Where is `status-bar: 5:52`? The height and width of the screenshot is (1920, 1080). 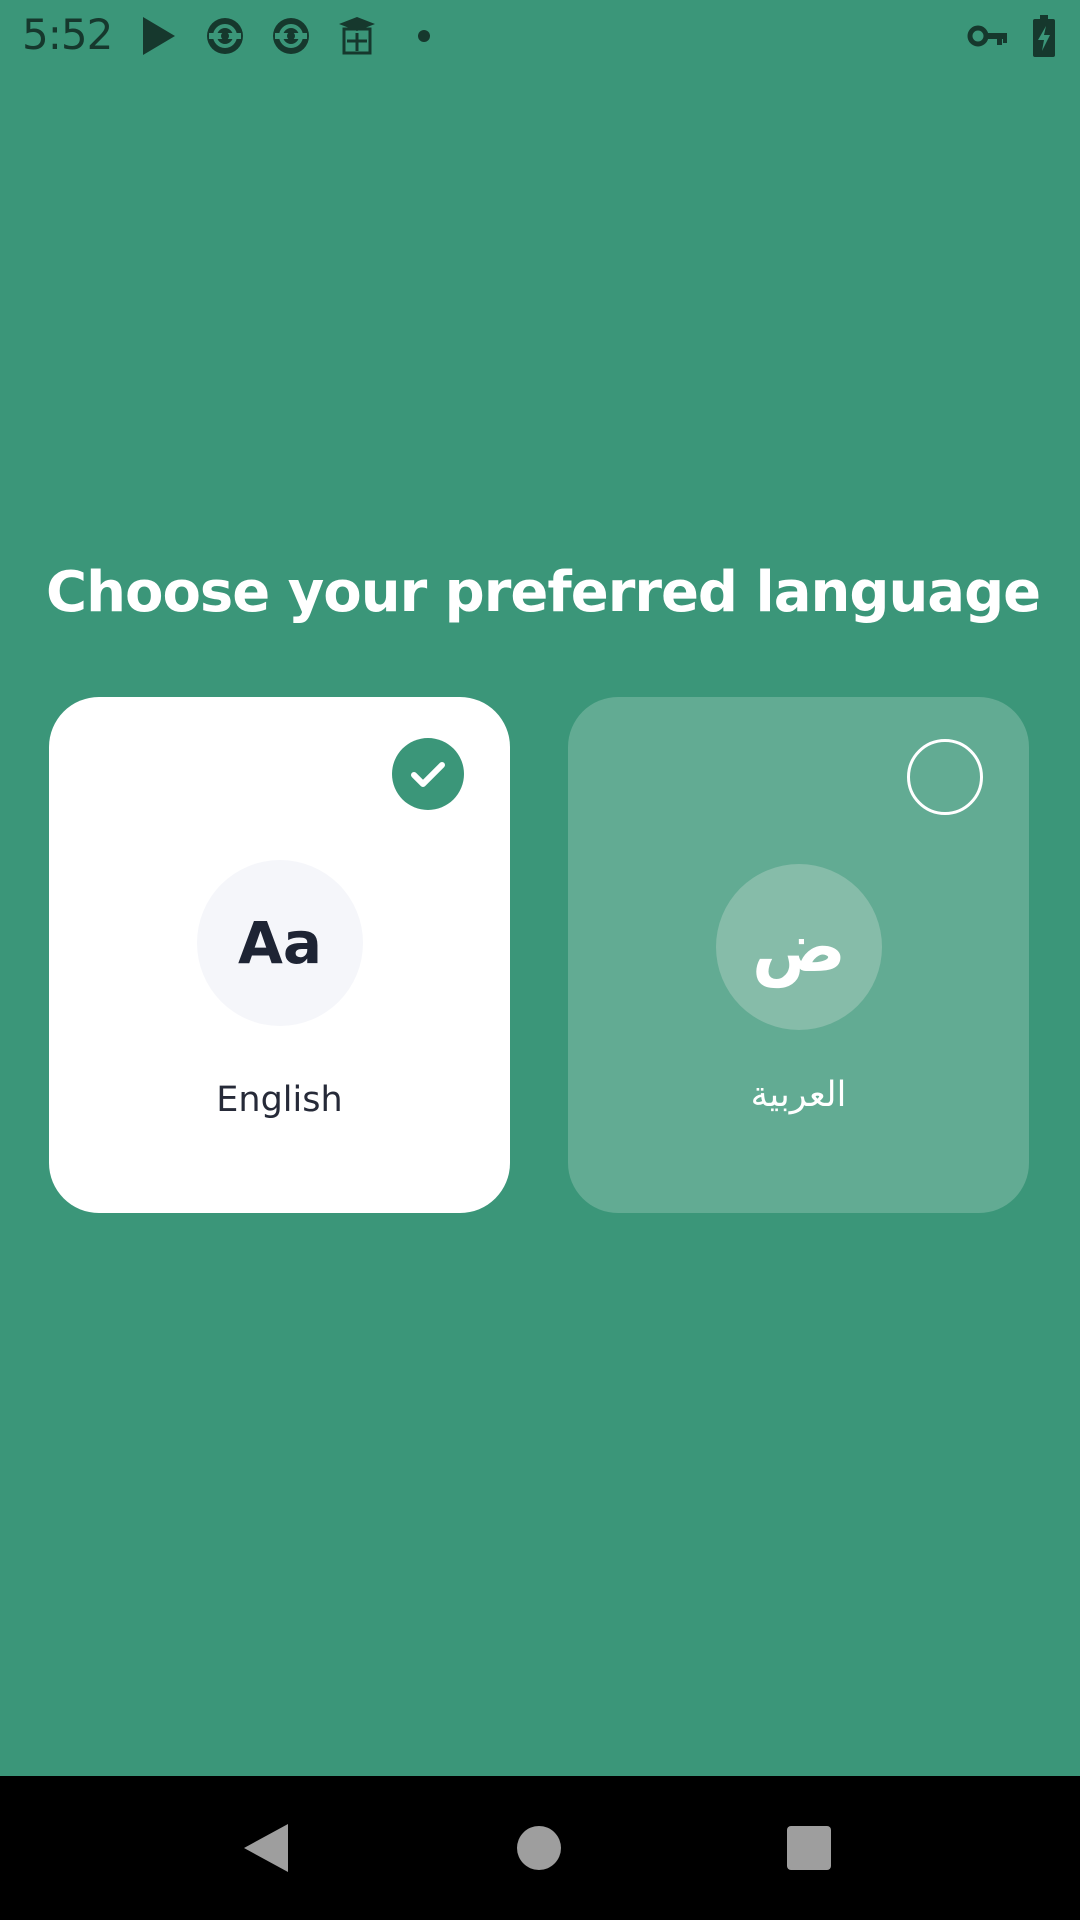
status-bar: 5:52 is located at coordinates (540, 36).